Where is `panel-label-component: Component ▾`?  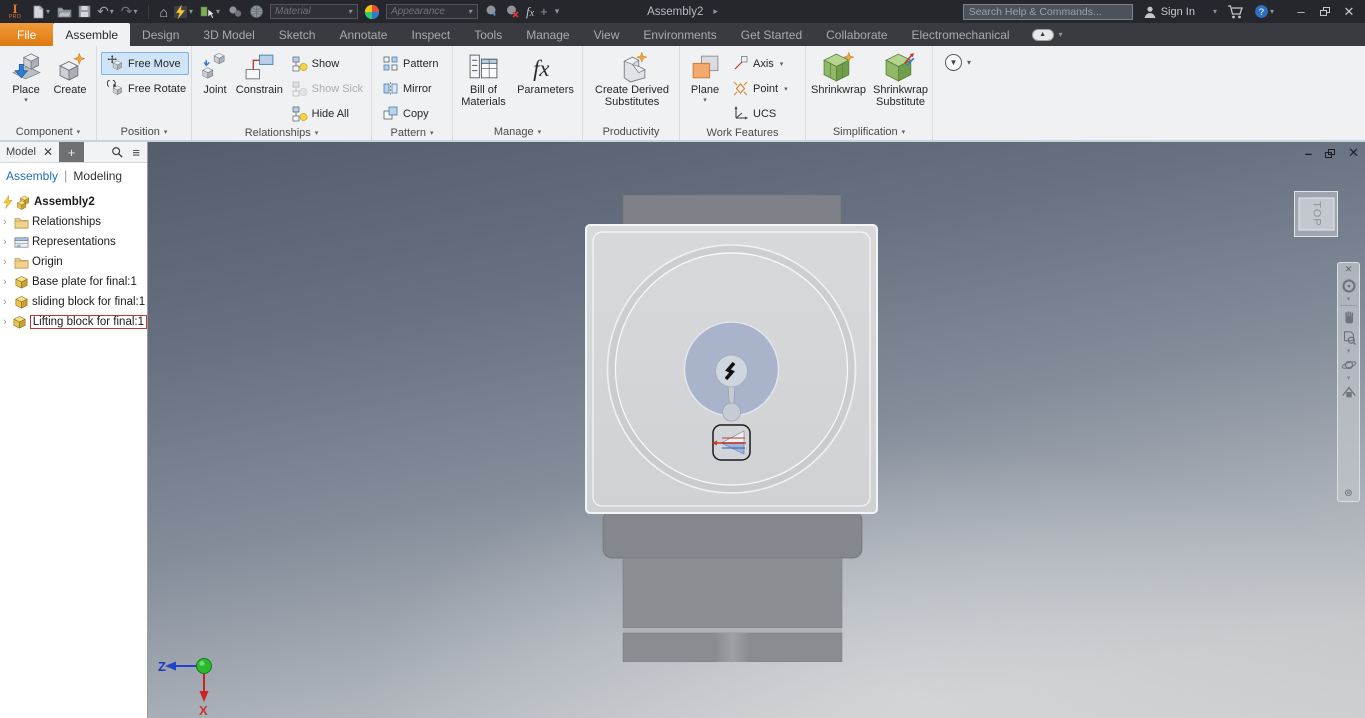 panel-label-component: Component ▾ is located at coordinates (48, 131).